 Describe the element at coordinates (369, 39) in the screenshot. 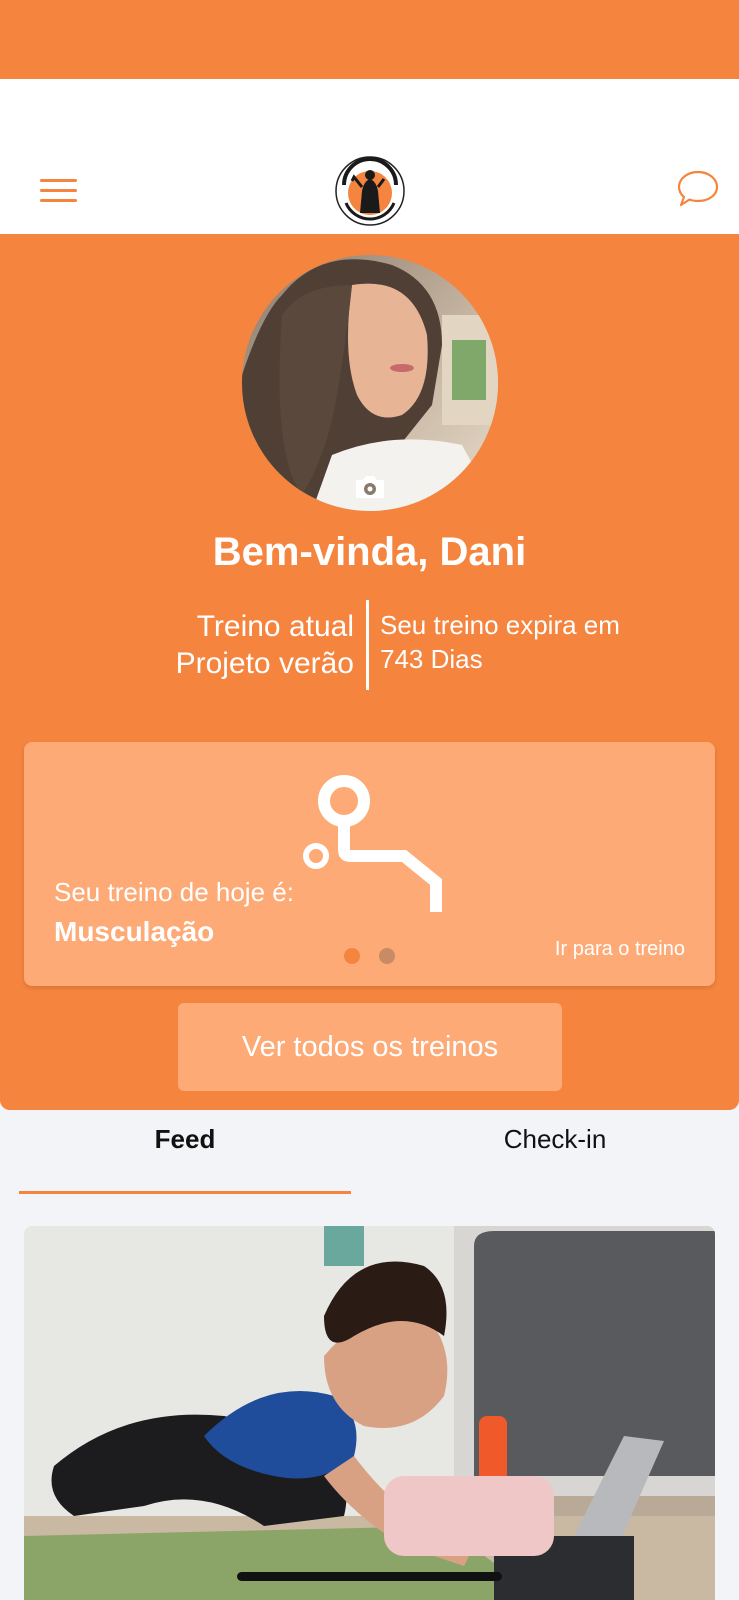

I see `status-bar` at that location.